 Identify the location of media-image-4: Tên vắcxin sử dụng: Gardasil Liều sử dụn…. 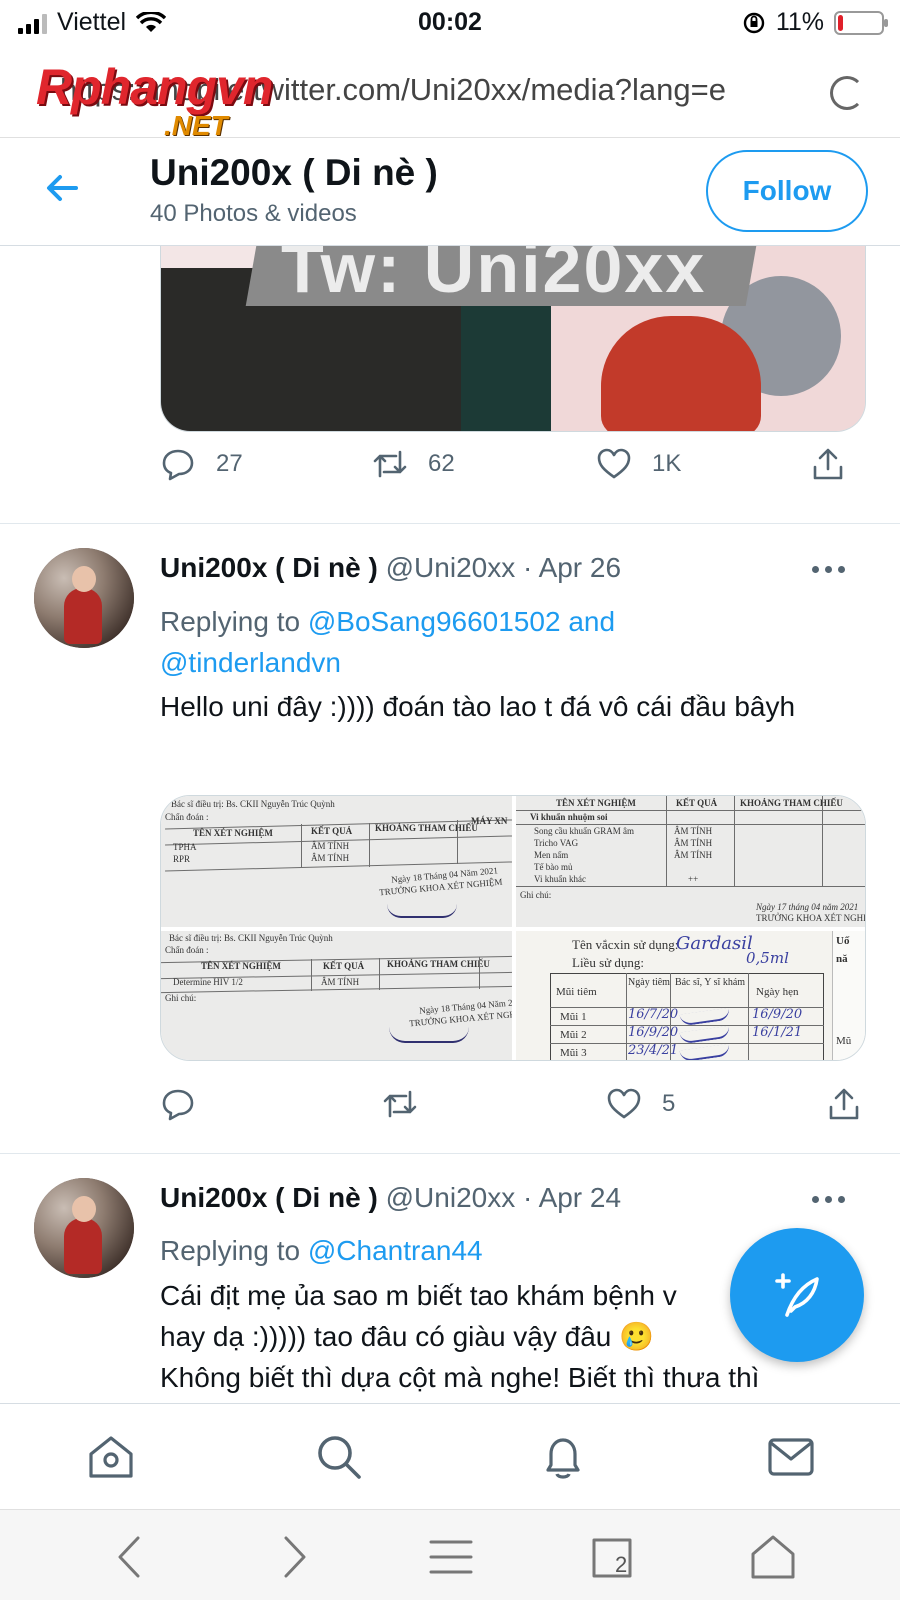
(690, 995).